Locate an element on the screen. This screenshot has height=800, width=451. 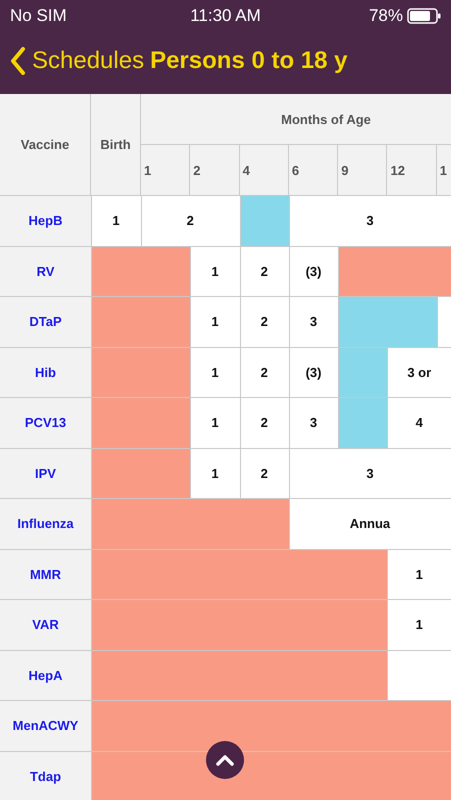
dose-label: 4 is located at coordinates (419, 422).